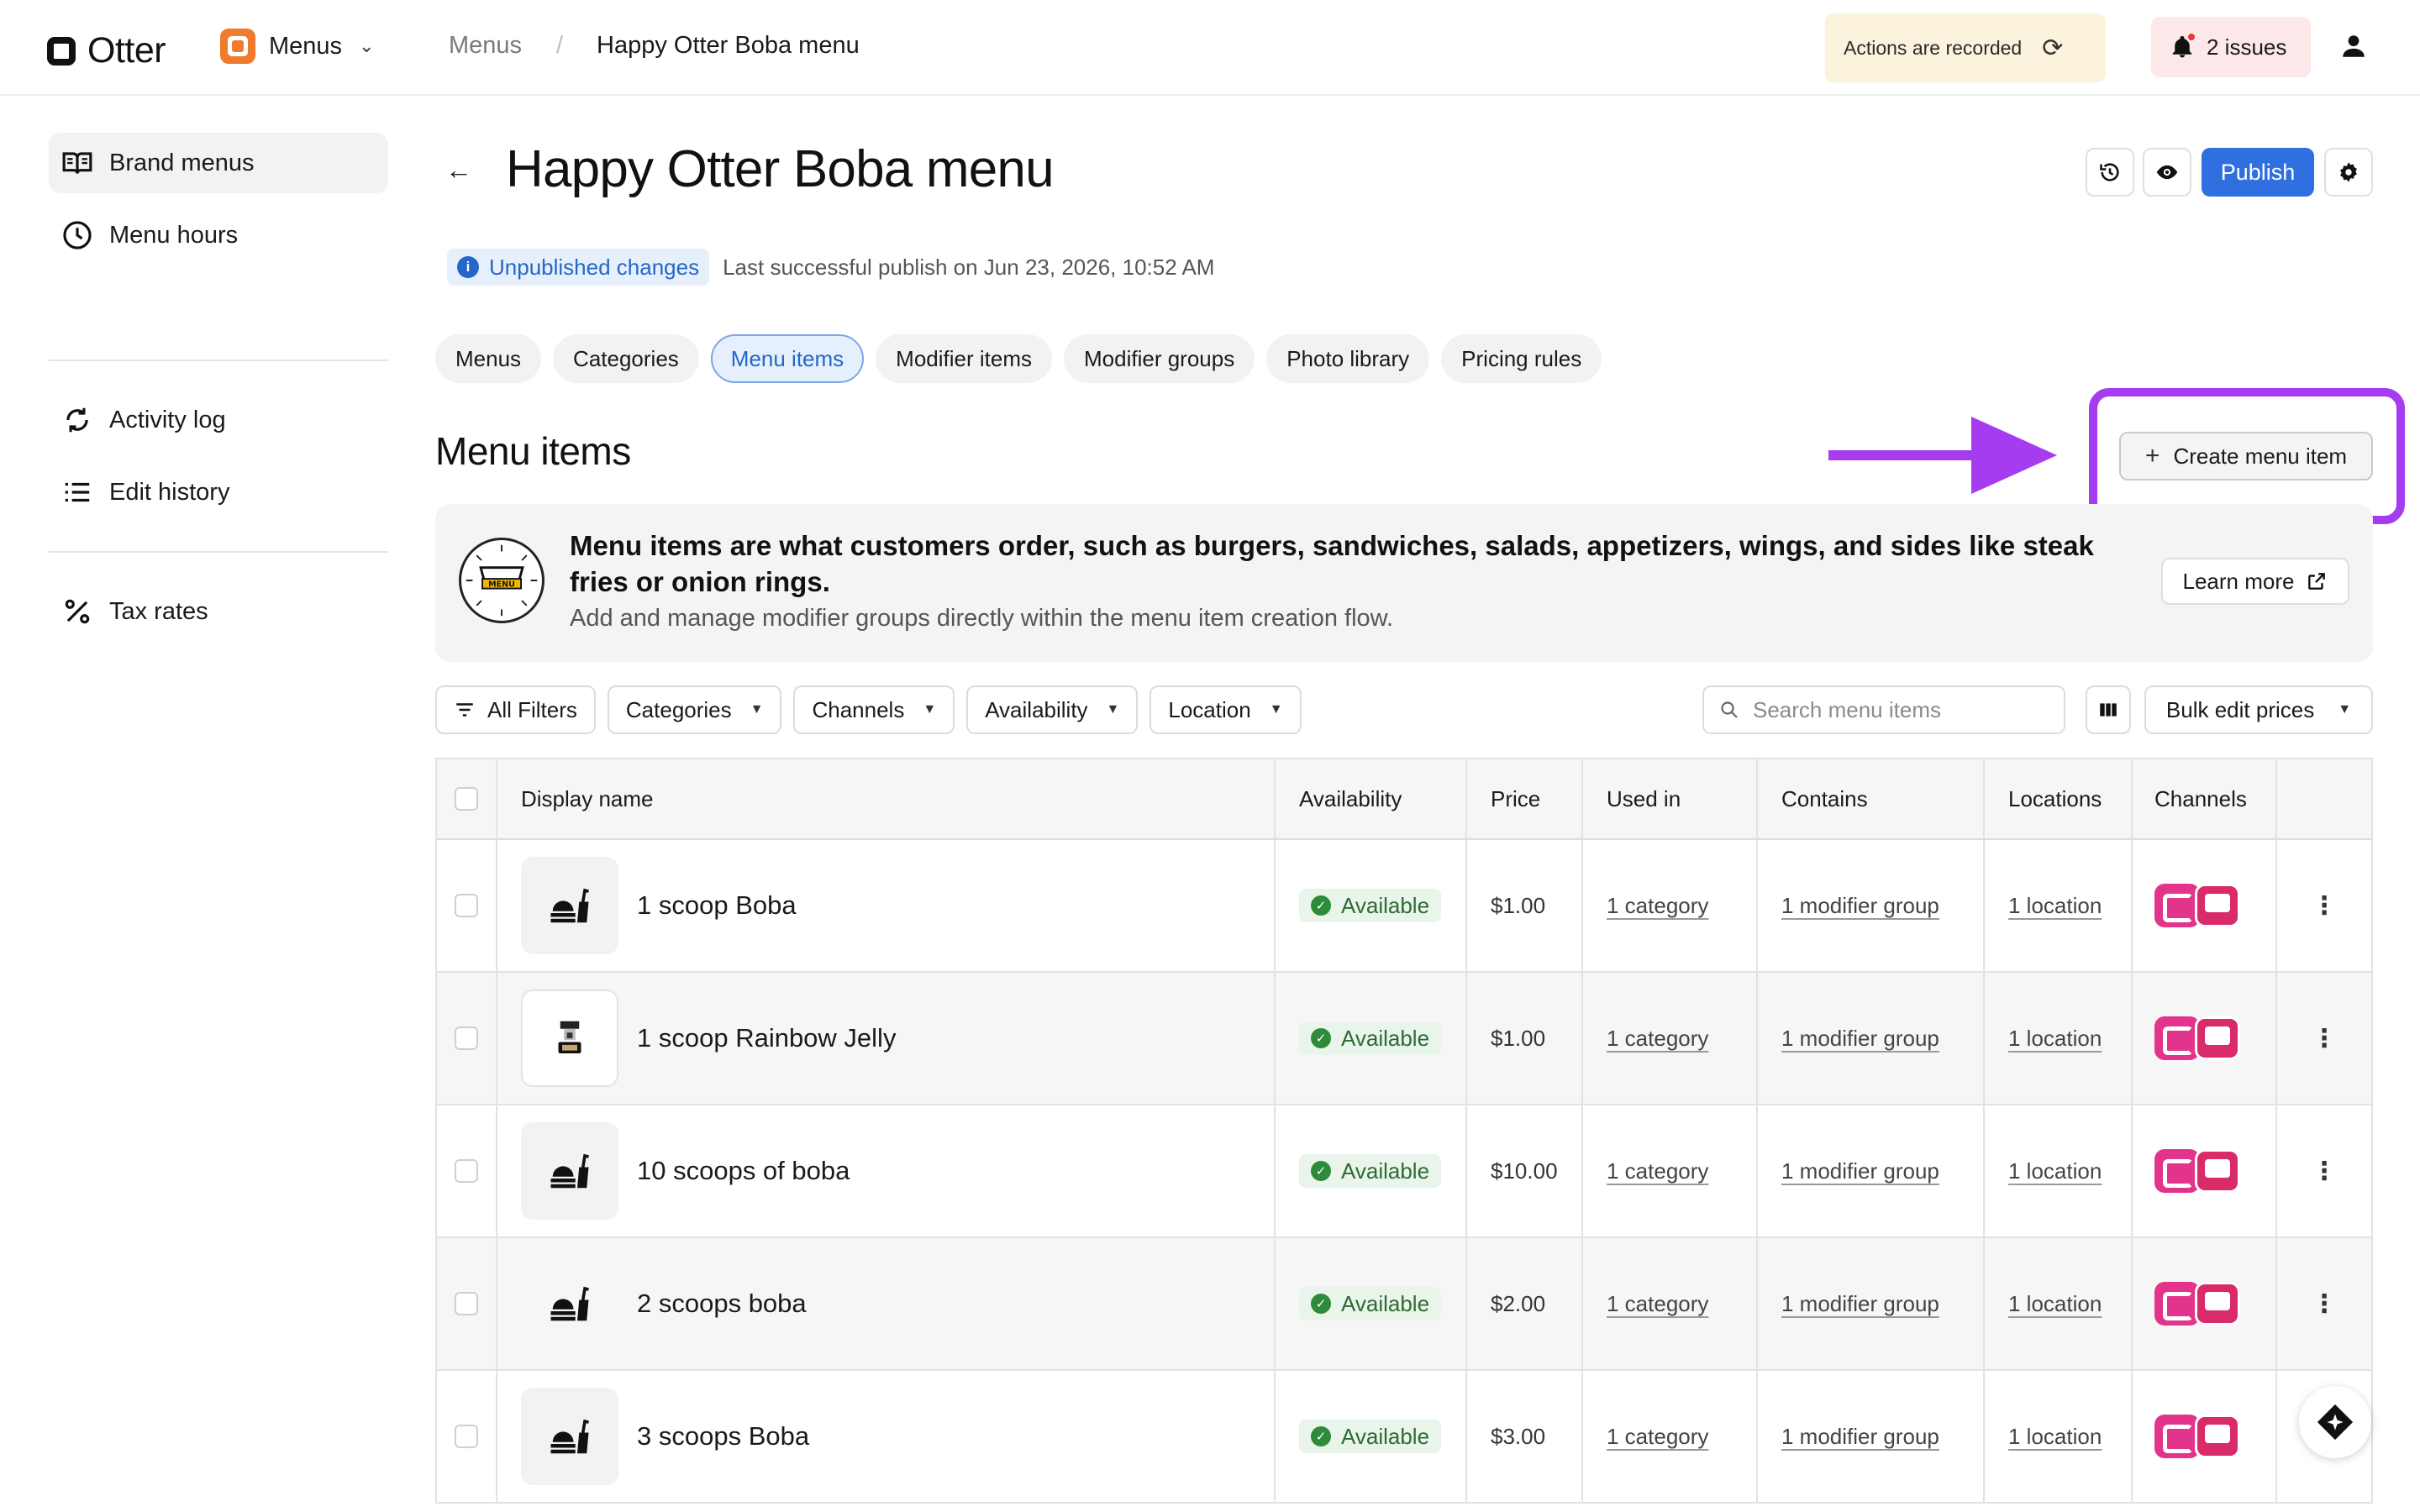  Describe the element at coordinates (2258, 172) in the screenshot. I see `publish-button: Publish` at that location.